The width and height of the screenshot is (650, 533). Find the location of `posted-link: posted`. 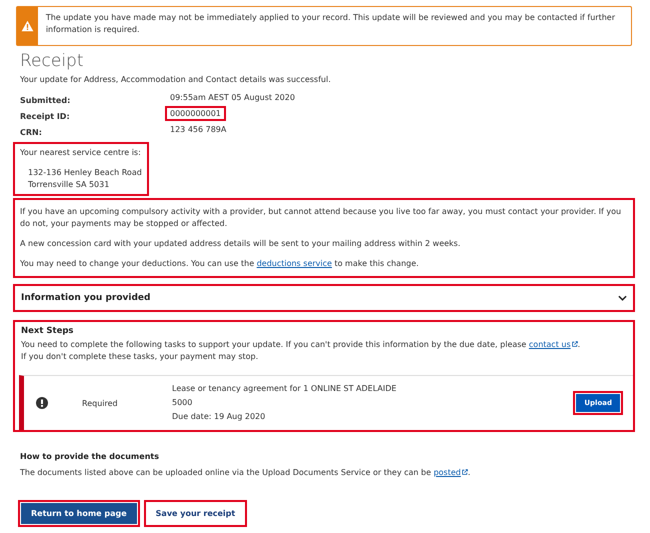

posted-link: posted is located at coordinates (451, 472).